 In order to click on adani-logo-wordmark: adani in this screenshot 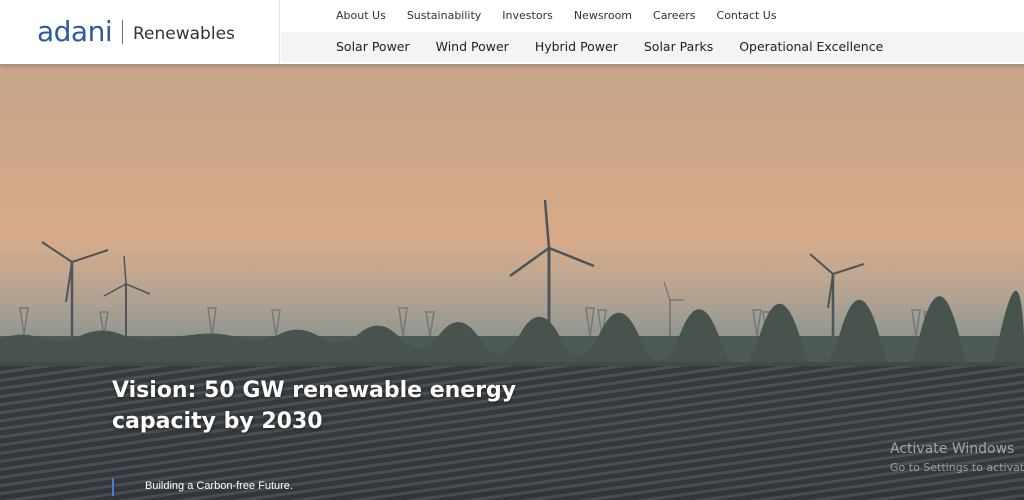, I will do `click(75, 32)`.